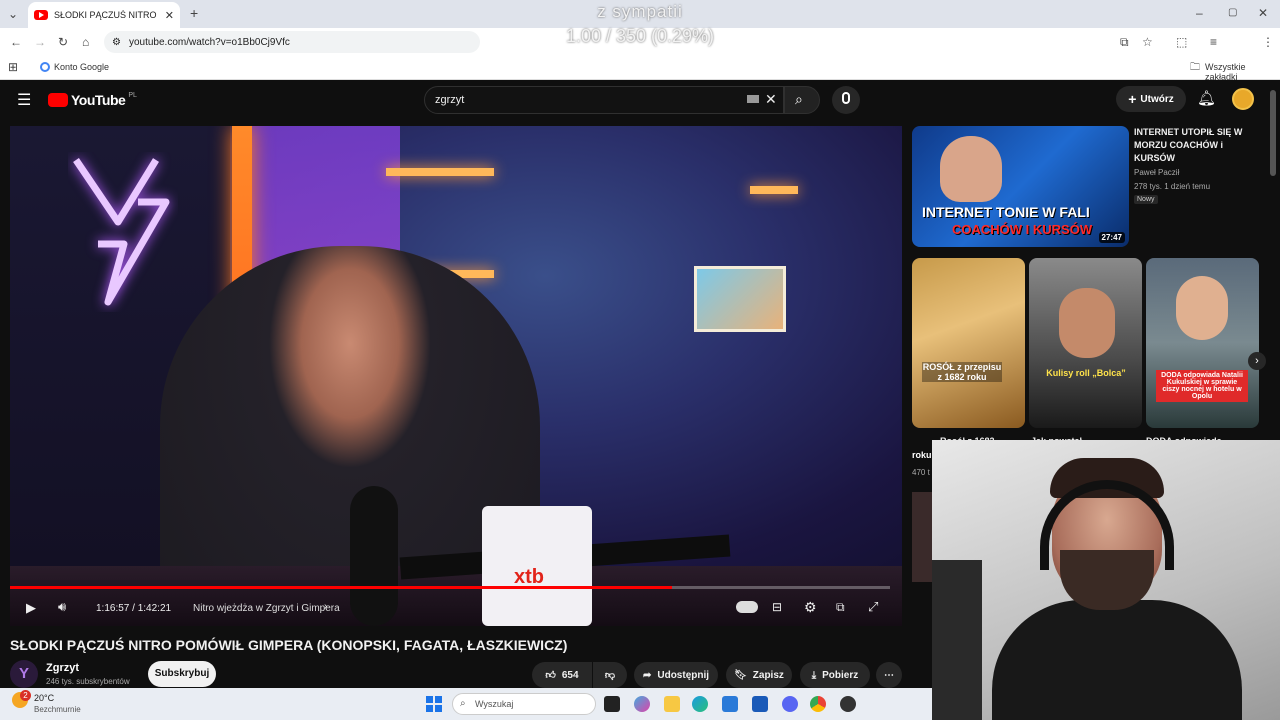 This screenshot has height=720, width=1280. I want to click on share-label: Udostępnij, so click(683, 675).